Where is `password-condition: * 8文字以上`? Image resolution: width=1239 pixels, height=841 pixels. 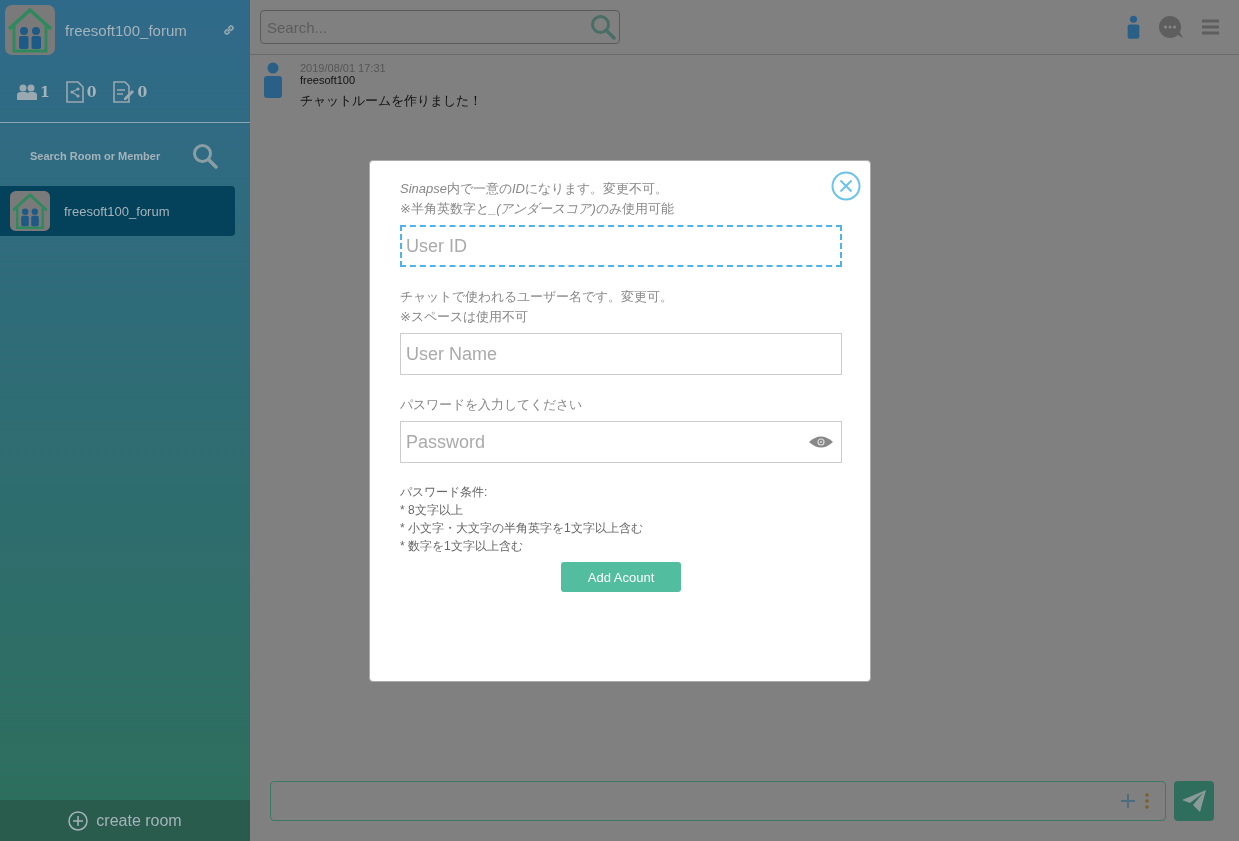
password-condition: * 8文字以上 is located at coordinates (432, 510).